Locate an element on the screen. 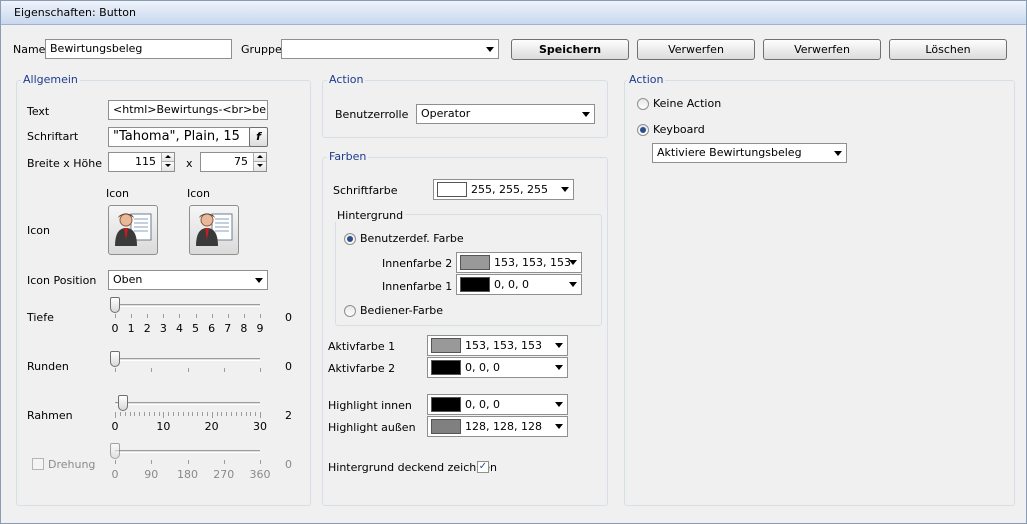  keine-action-radio is located at coordinates (643, 104).